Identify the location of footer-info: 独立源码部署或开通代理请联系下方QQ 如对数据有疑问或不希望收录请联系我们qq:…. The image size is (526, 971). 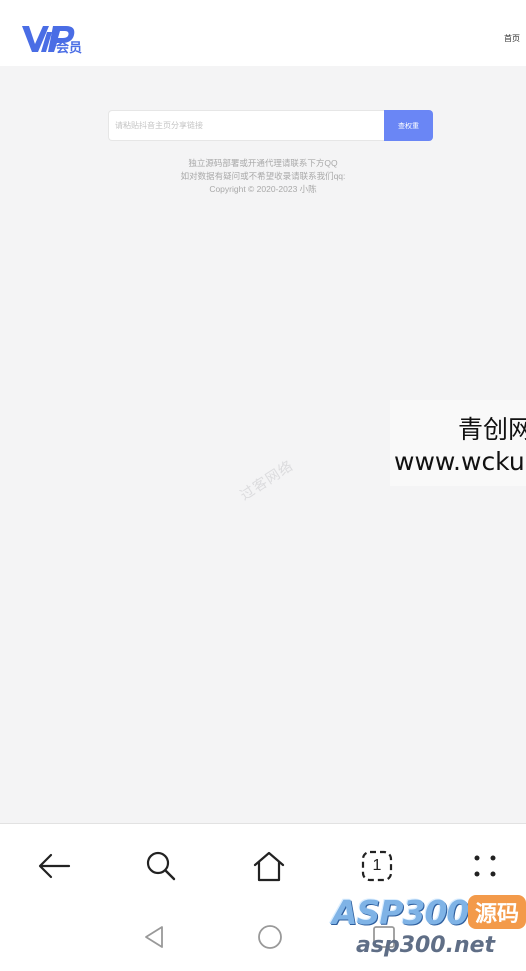
(263, 176).